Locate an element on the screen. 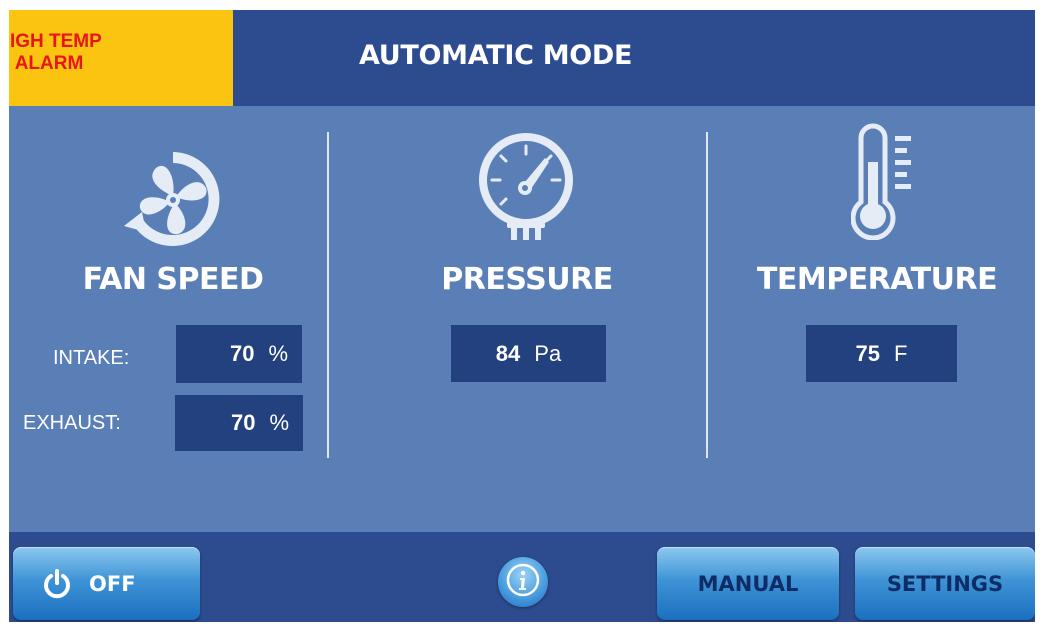  exhaust-value-field: 70 % is located at coordinates (239, 423).